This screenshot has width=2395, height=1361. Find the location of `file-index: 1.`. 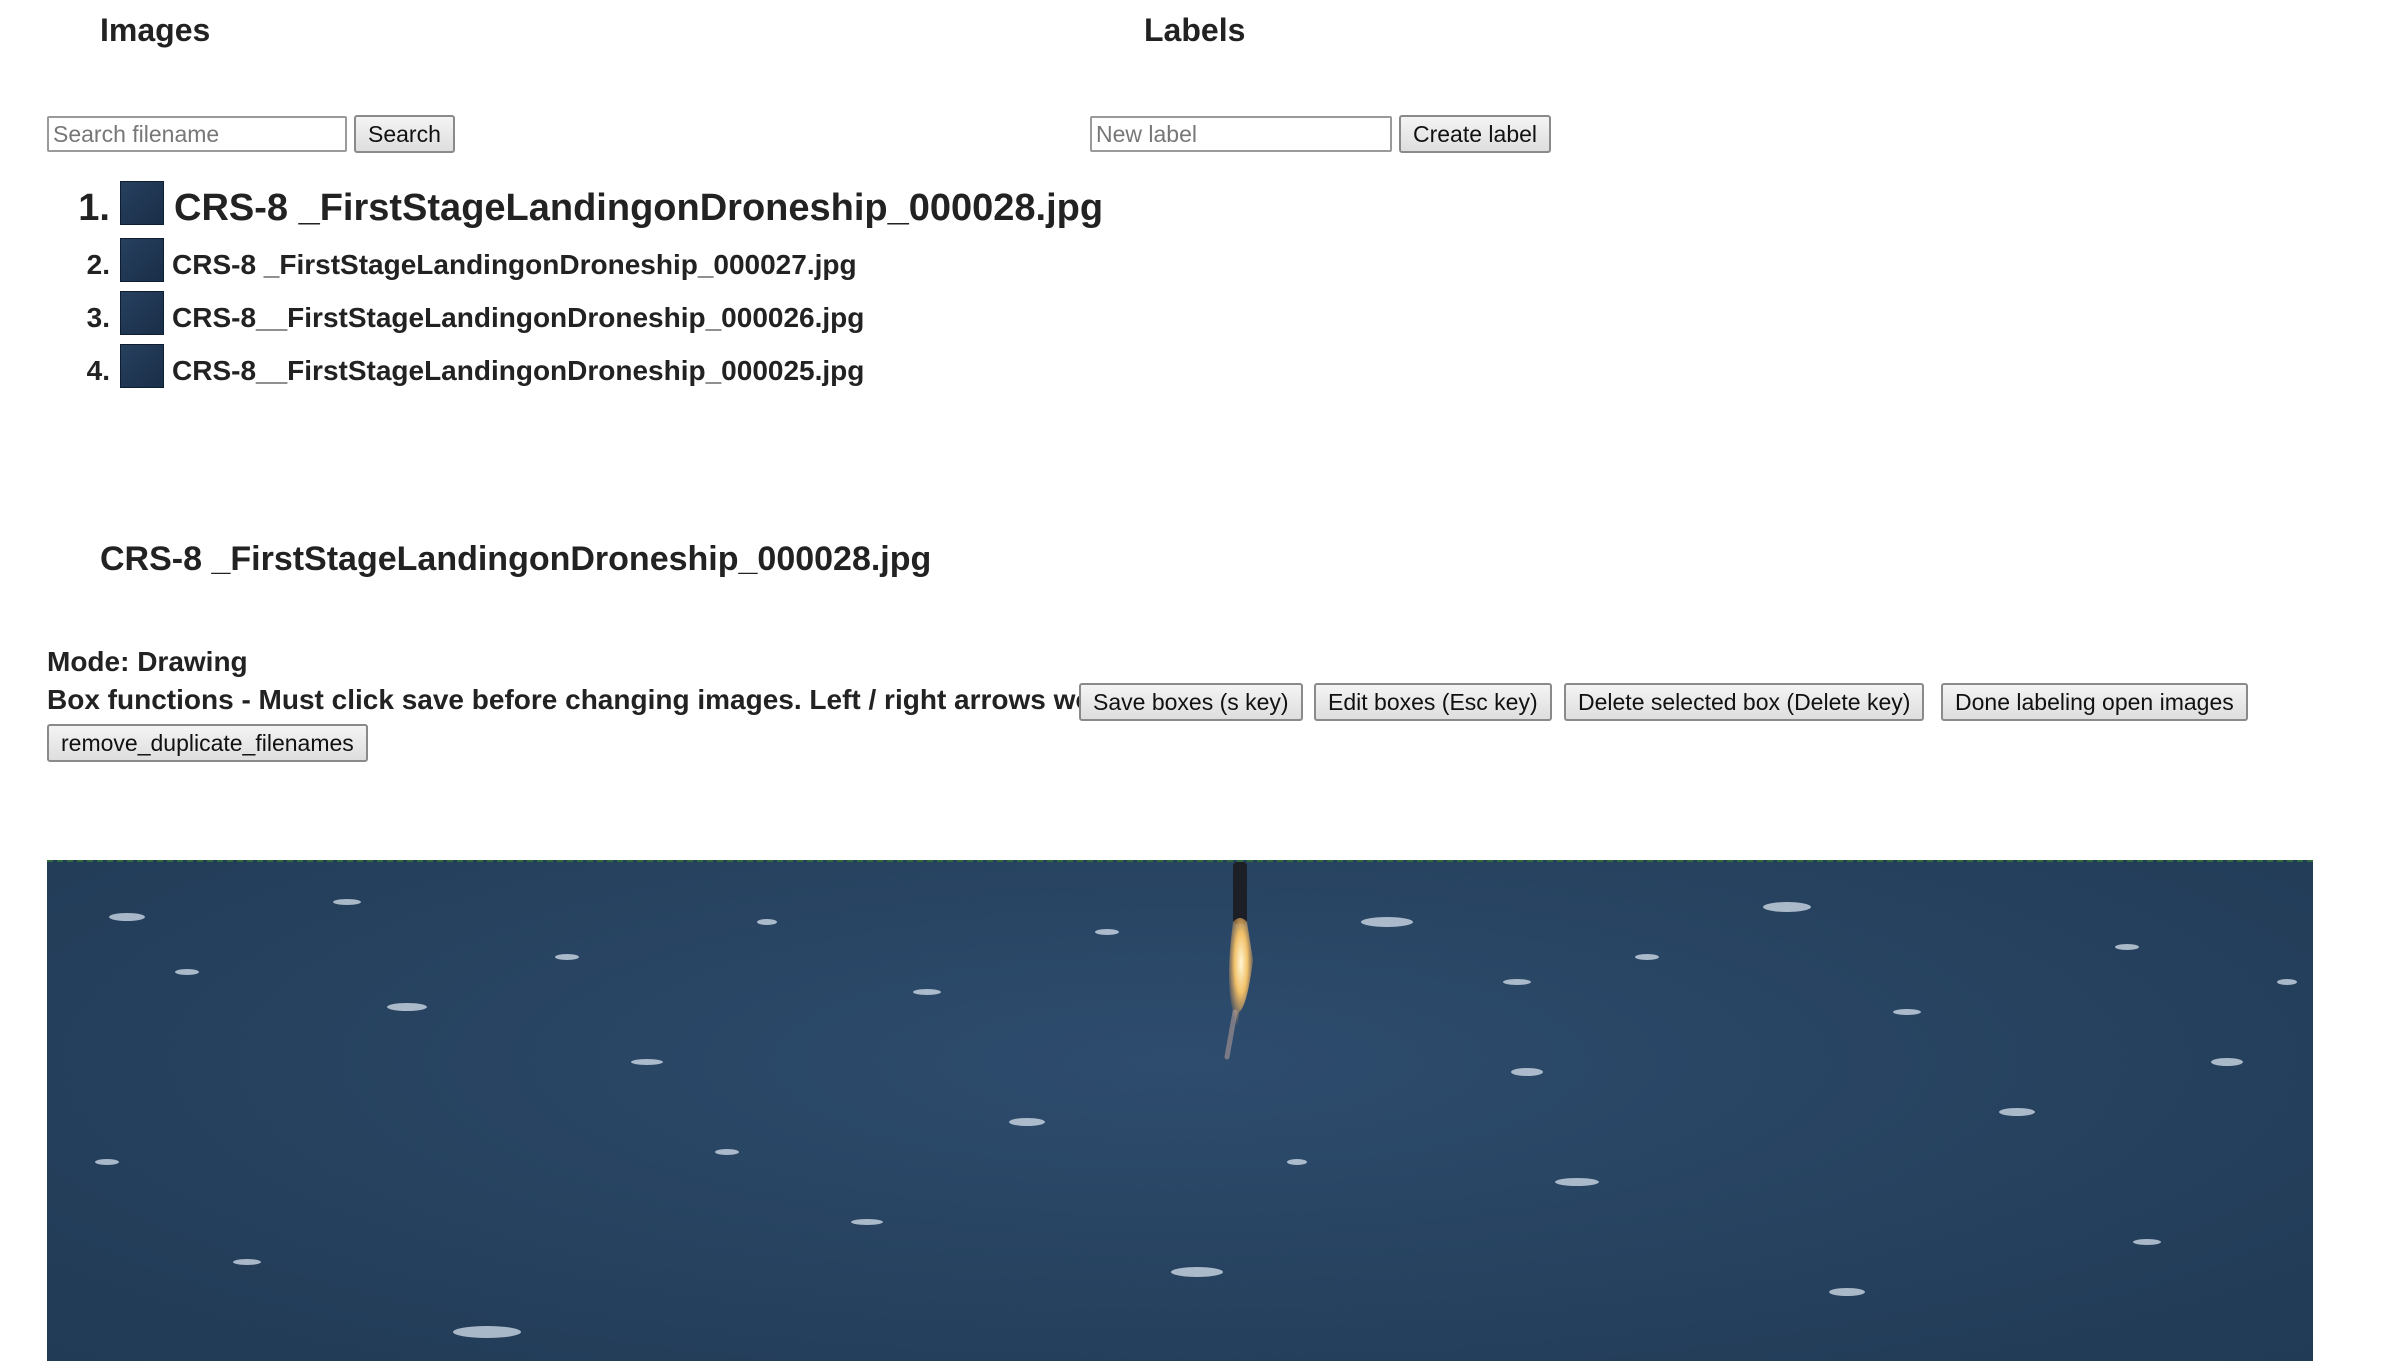

file-index: 1. is located at coordinates (94, 207).